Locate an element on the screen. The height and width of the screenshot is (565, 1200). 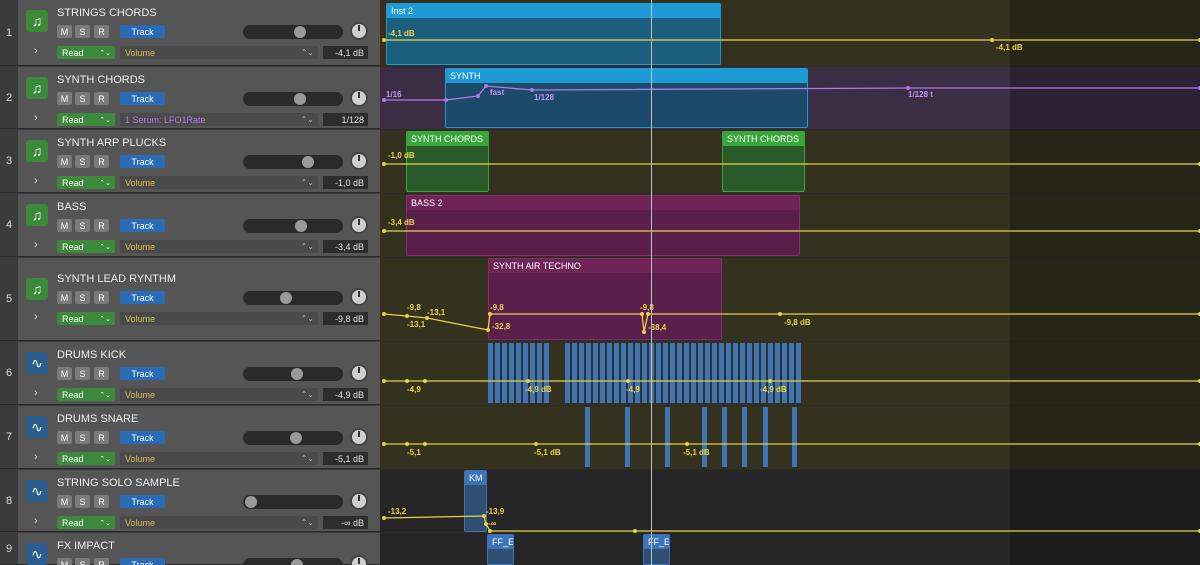
automation-value-field: 1/128 is located at coordinates (345, 119).